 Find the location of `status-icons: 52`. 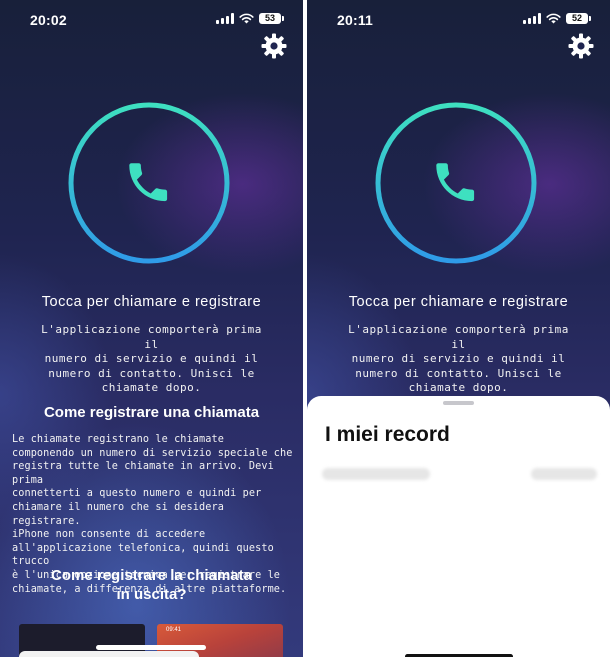

status-icons: 52 is located at coordinates (557, 18).